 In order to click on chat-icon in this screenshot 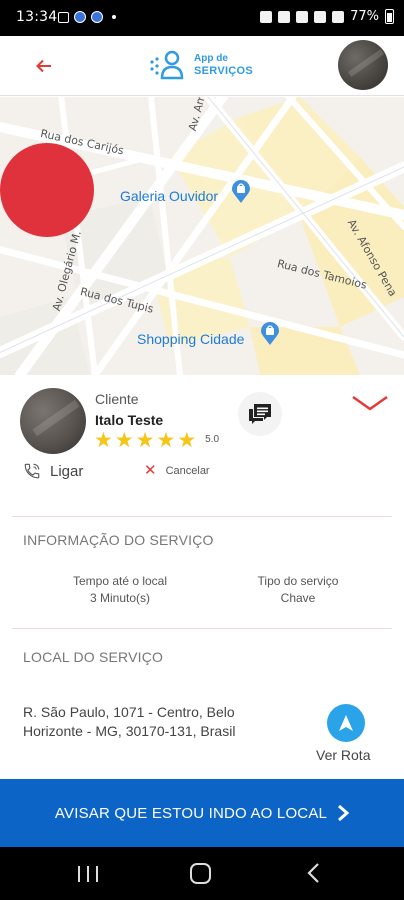, I will do `click(260, 414)`.